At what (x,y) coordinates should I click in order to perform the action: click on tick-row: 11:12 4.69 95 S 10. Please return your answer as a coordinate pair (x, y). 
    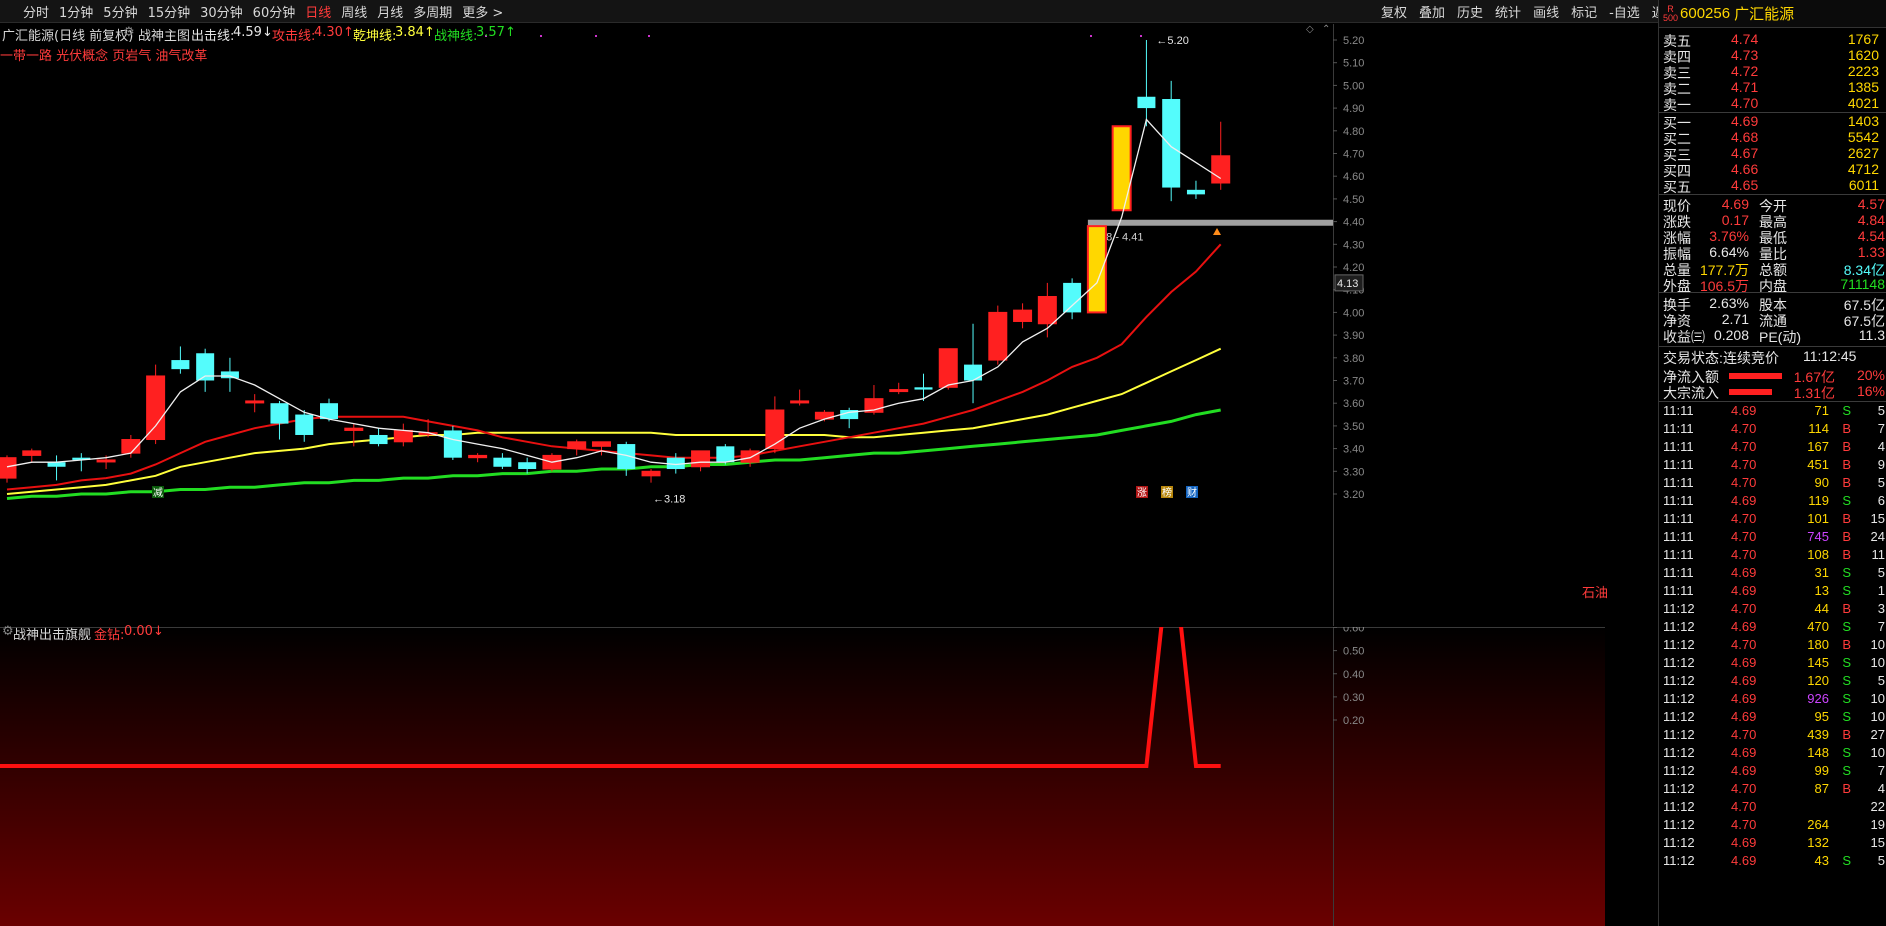
    Looking at the image, I should click on (1772, 718).